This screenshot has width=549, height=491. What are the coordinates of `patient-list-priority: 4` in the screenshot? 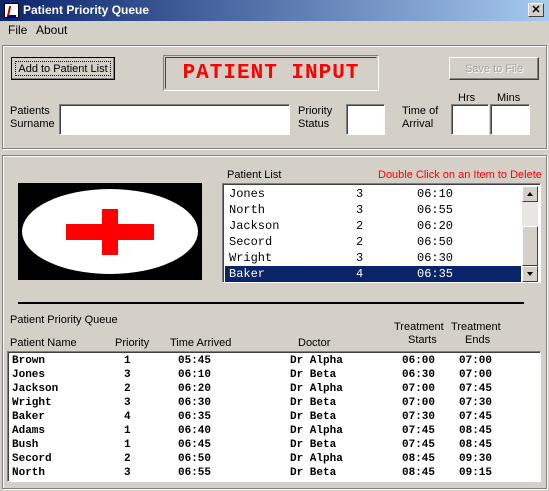 It's located at (360, 274).